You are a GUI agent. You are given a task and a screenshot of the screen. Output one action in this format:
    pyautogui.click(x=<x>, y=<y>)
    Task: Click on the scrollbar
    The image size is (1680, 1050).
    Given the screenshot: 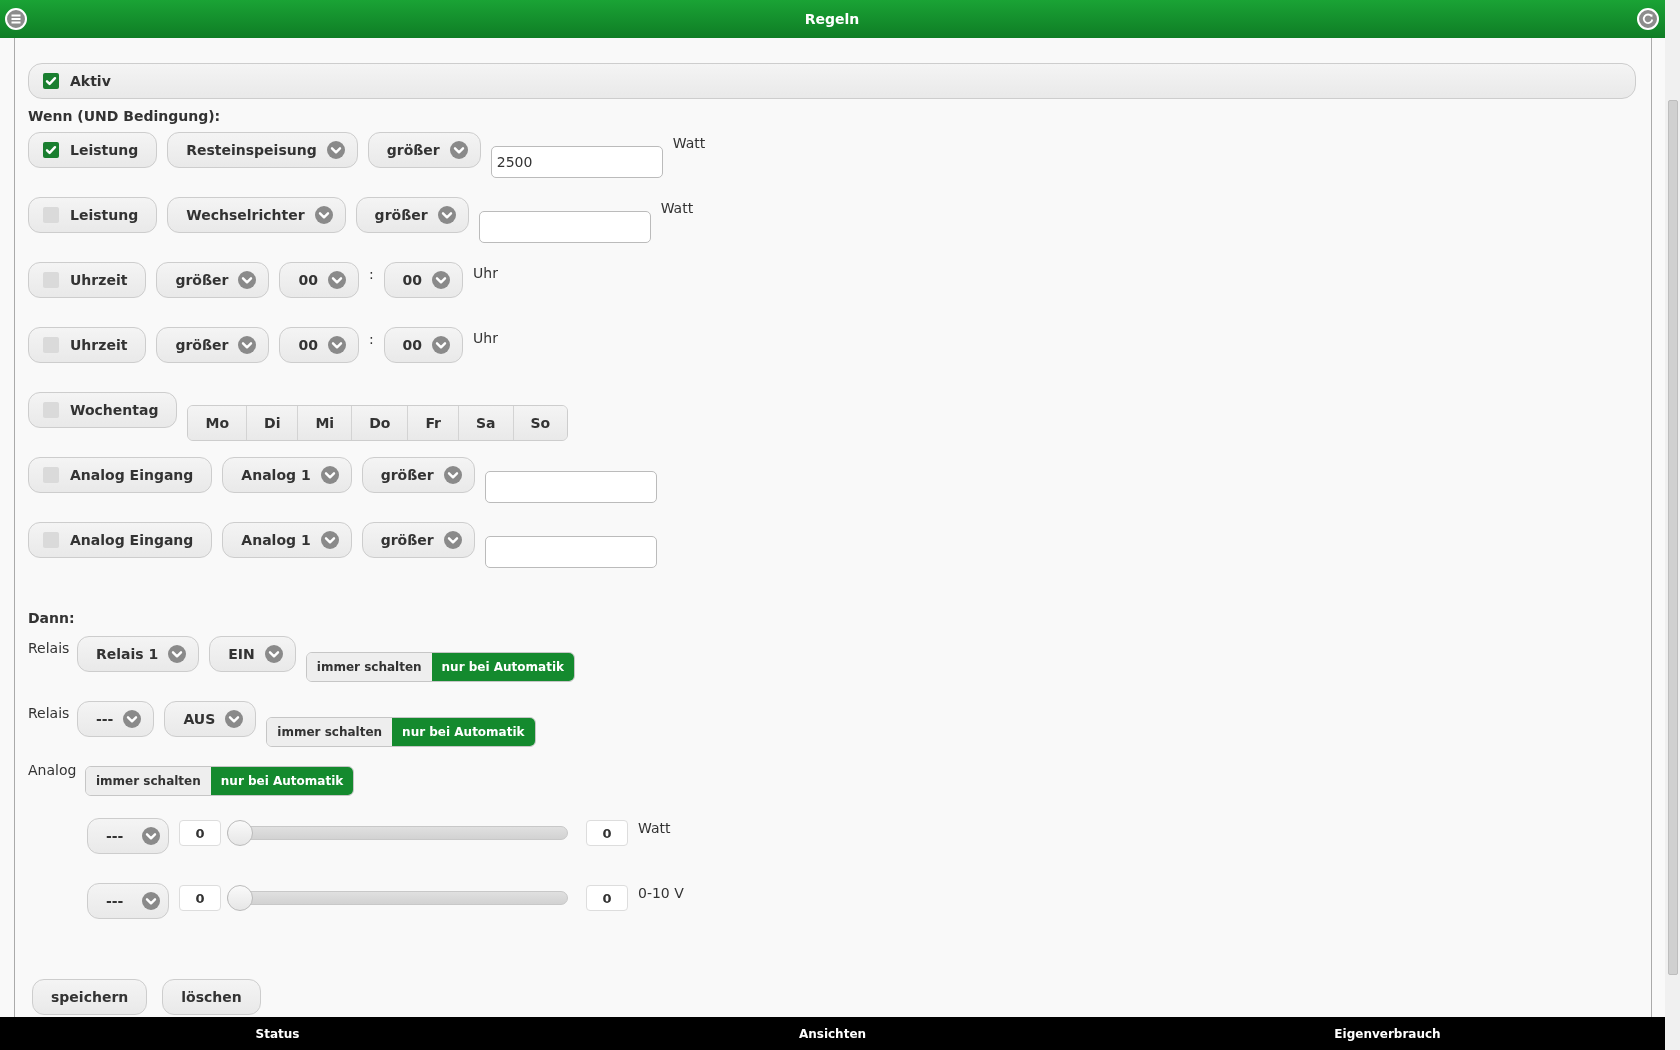 What is the action you would take?
    pyautogui.click(x=1672, y=525)
    